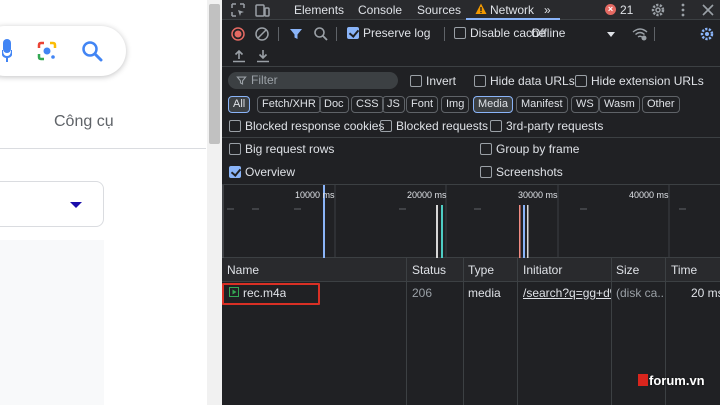 The width and height of the screenshot is (720, 405). What do you see at coordinates (264, 80) in the screenshot?
I see `filter-placeholder: Filter` at bounding box center [264, 80].